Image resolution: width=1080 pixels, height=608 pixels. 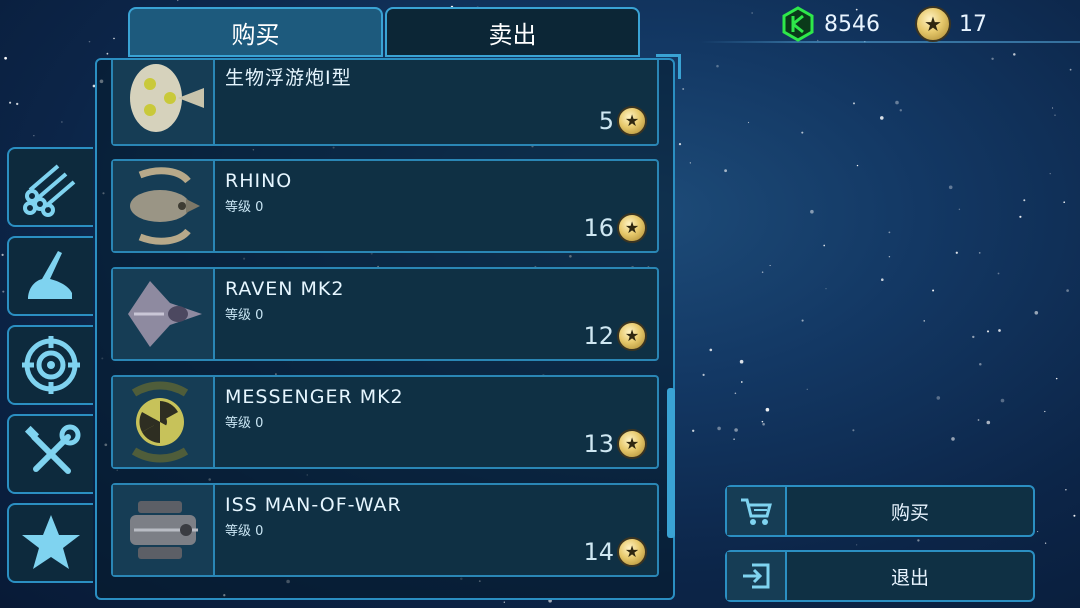 I want to click on ship-hull-icon, so click(x=50, y=275).